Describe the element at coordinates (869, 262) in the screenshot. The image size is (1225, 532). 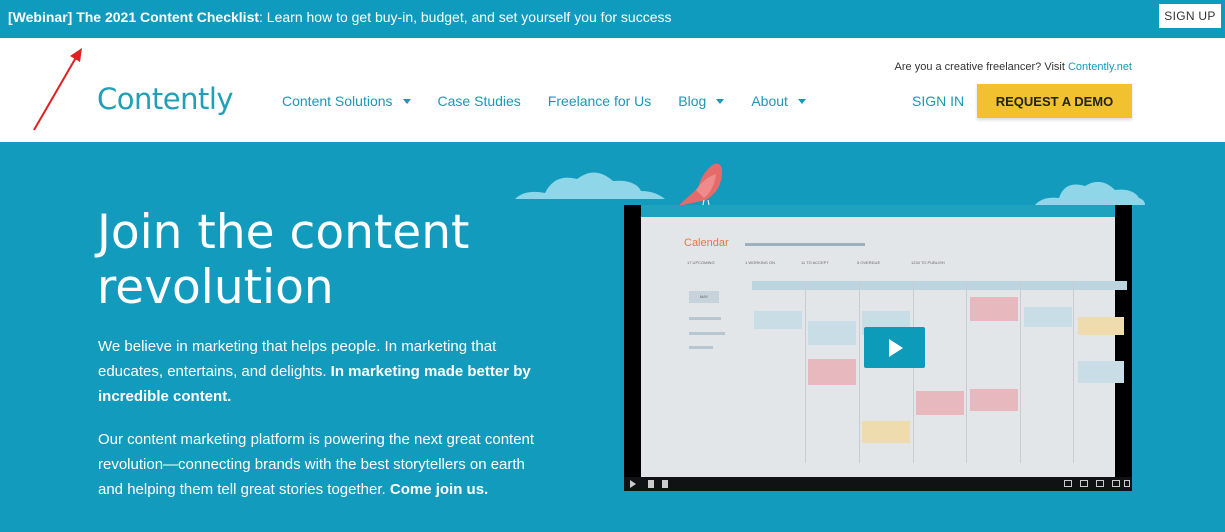
I see `calendar-stat: 5 OVERDUE` at that location.